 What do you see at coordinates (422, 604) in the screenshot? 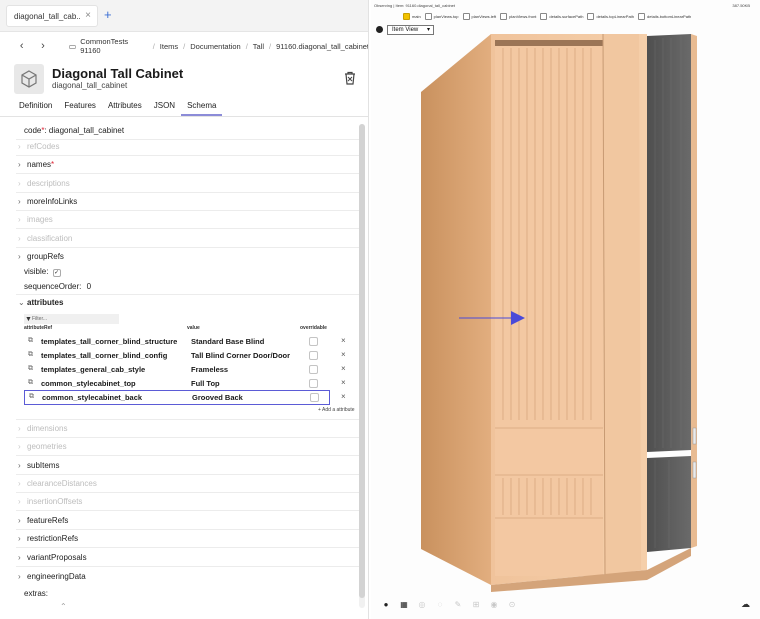
I see `sphere-icon: ◎` at bounding box center [422, 604].